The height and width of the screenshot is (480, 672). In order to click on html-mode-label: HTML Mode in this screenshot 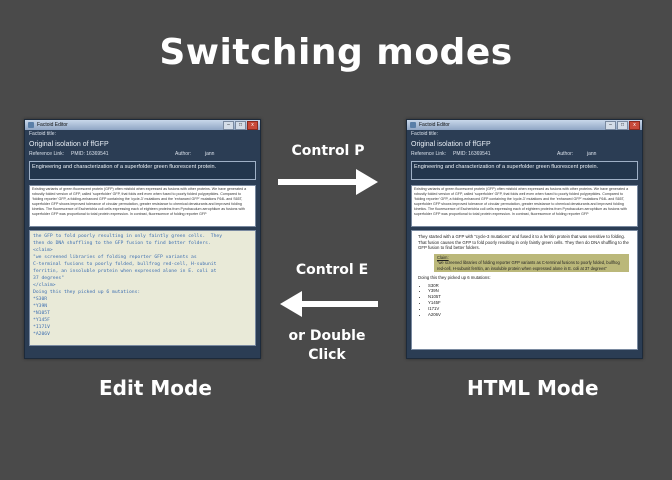, I will do `click(533, 388)`.